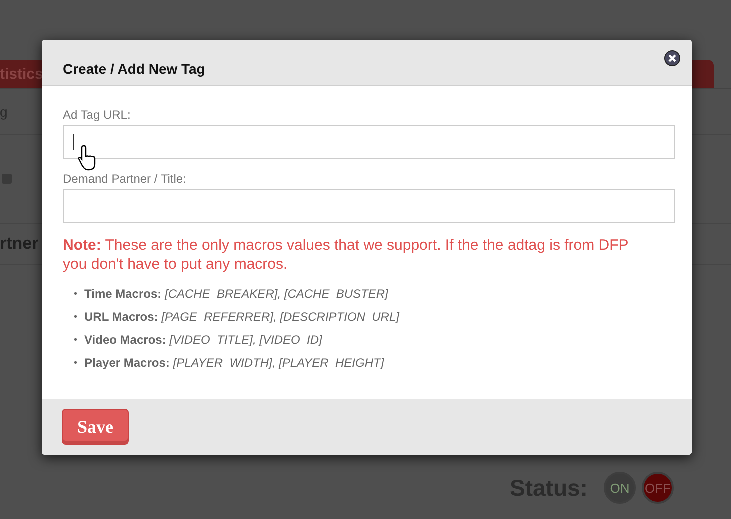 This screenshot has height=519, width=731. I want to click on field-label: Ad Tag URL:, so click(97, 115).